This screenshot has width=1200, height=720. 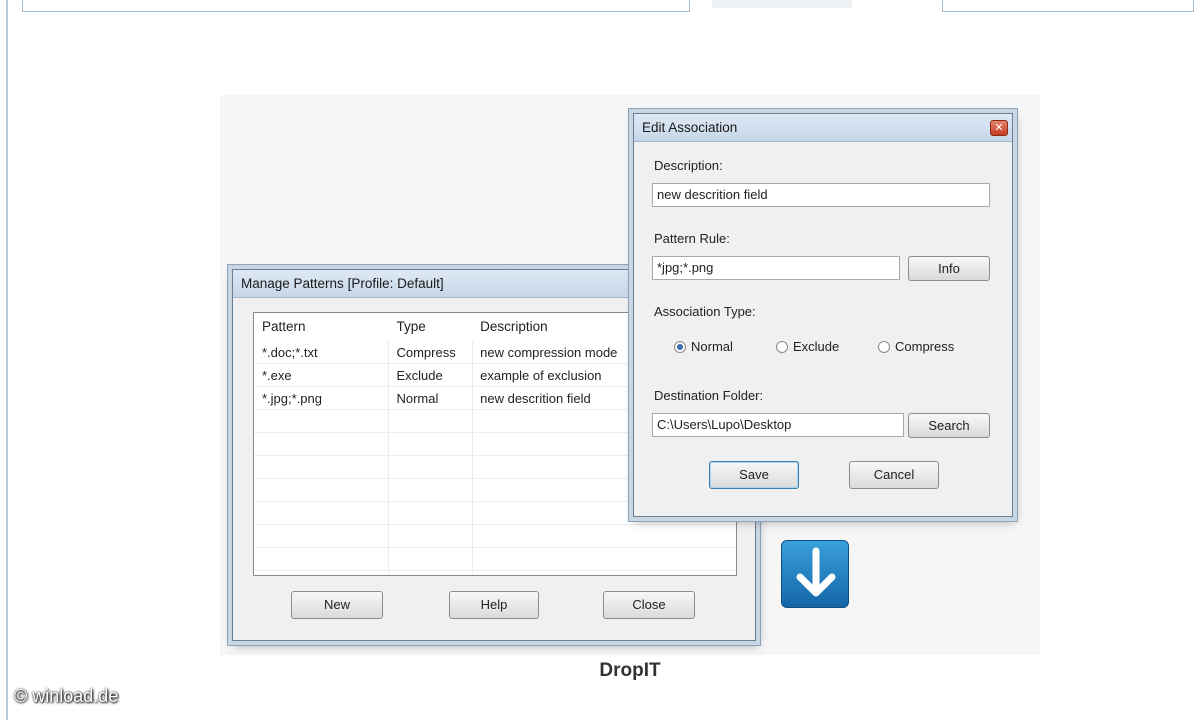 I want to click on radio-compress-label: Compress, so click(x=925, y=346).